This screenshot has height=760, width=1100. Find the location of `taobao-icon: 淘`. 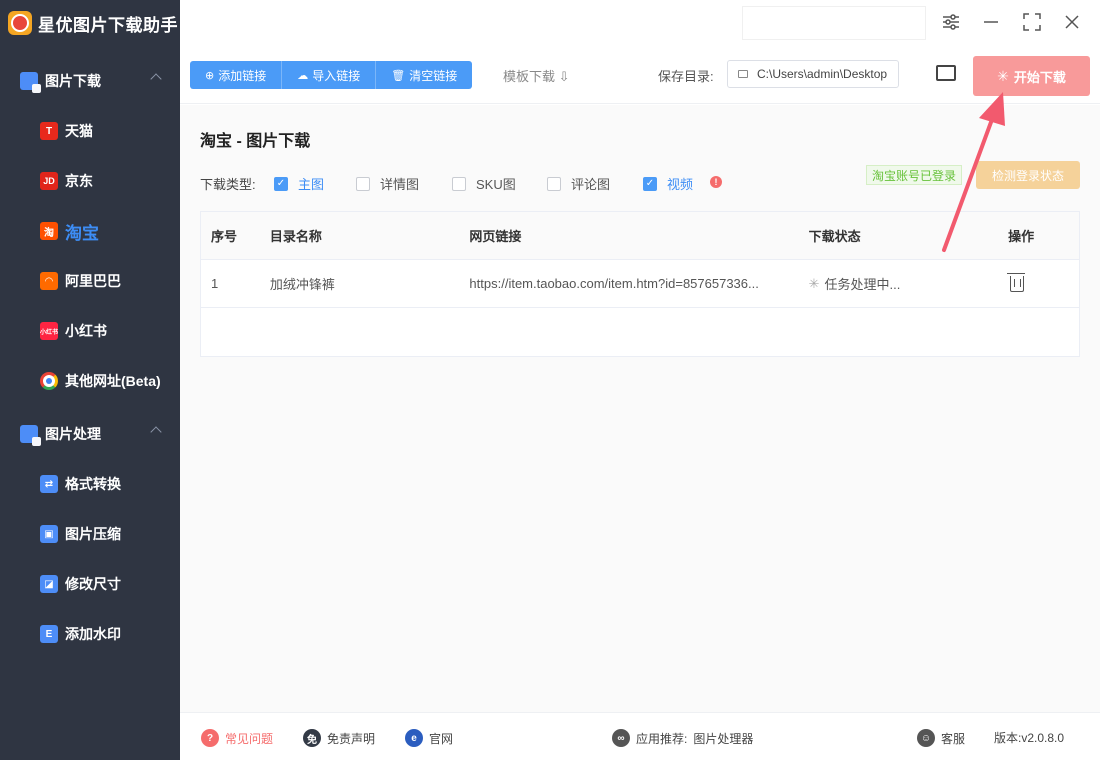

taobao-icon: 淘 is located at coordinates (49, 231).